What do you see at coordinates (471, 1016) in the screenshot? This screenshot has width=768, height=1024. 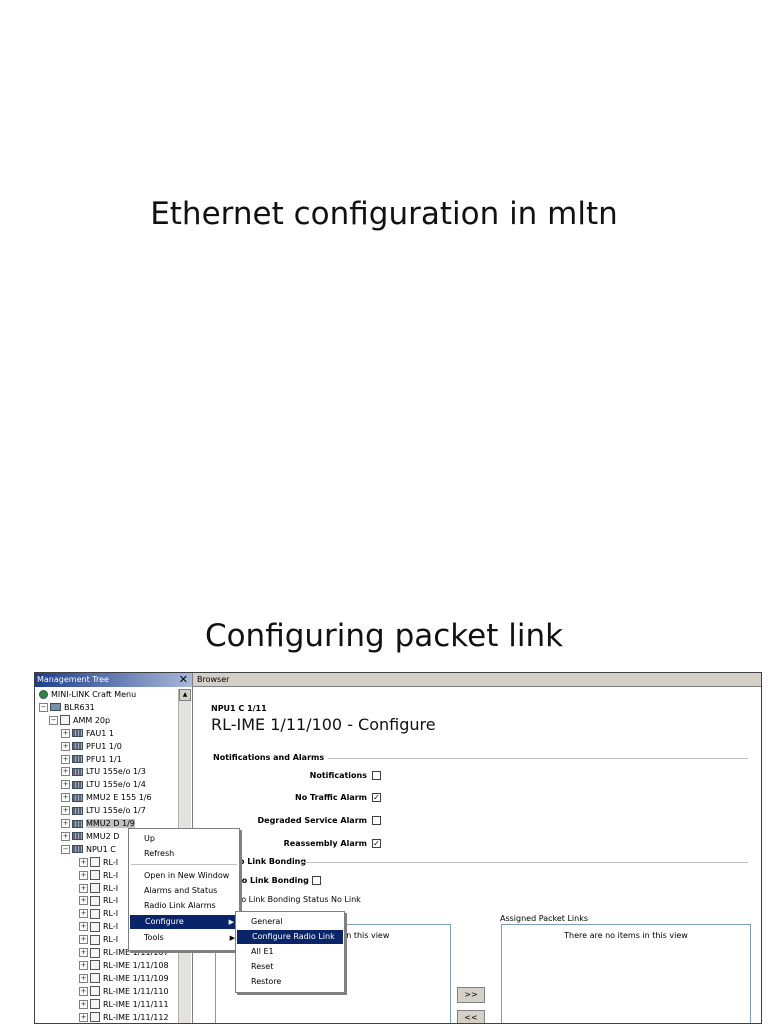 I see `remove-button: <<` at bounding box center [471, 1016].